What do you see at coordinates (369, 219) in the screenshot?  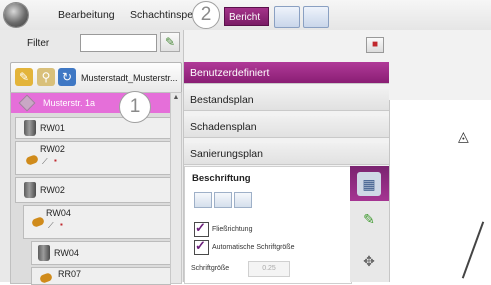 I see `pen-icon: ✎` at bounding box center [369, 219].